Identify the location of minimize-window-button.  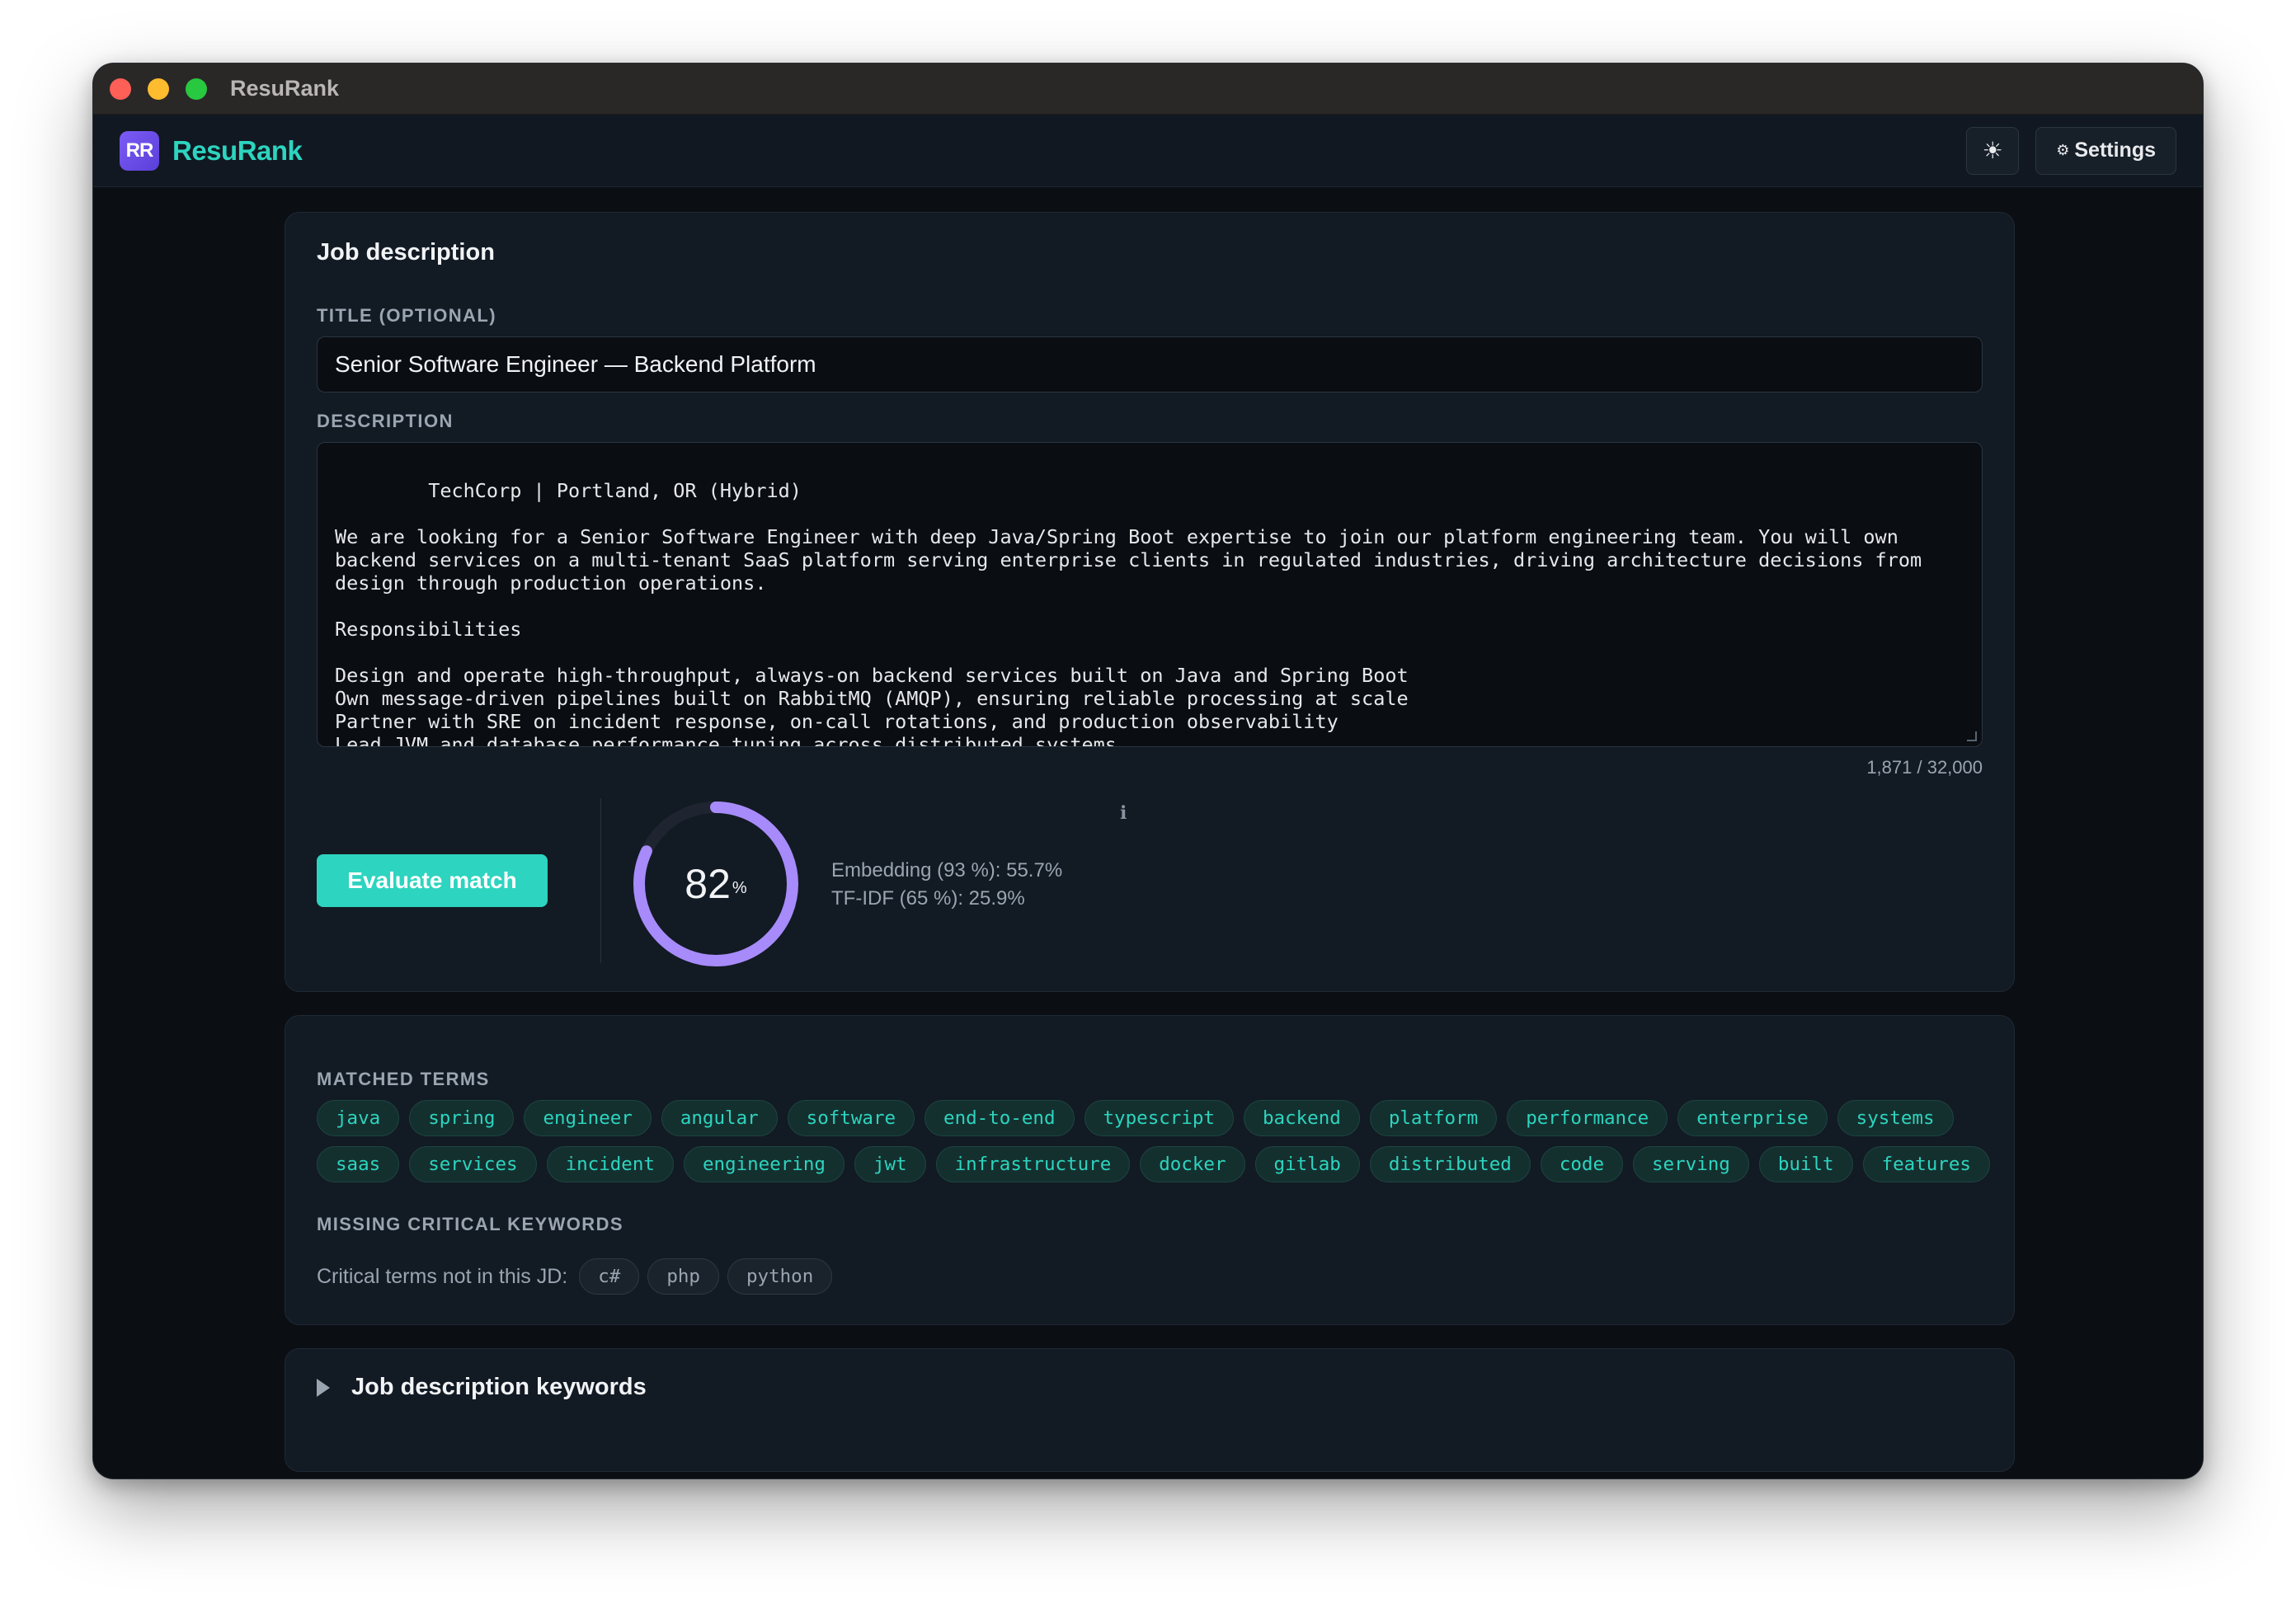
(158, 89).